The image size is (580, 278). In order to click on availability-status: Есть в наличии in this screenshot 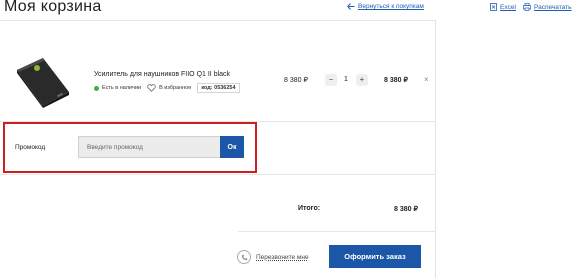, I will do `click(117, 88)`.